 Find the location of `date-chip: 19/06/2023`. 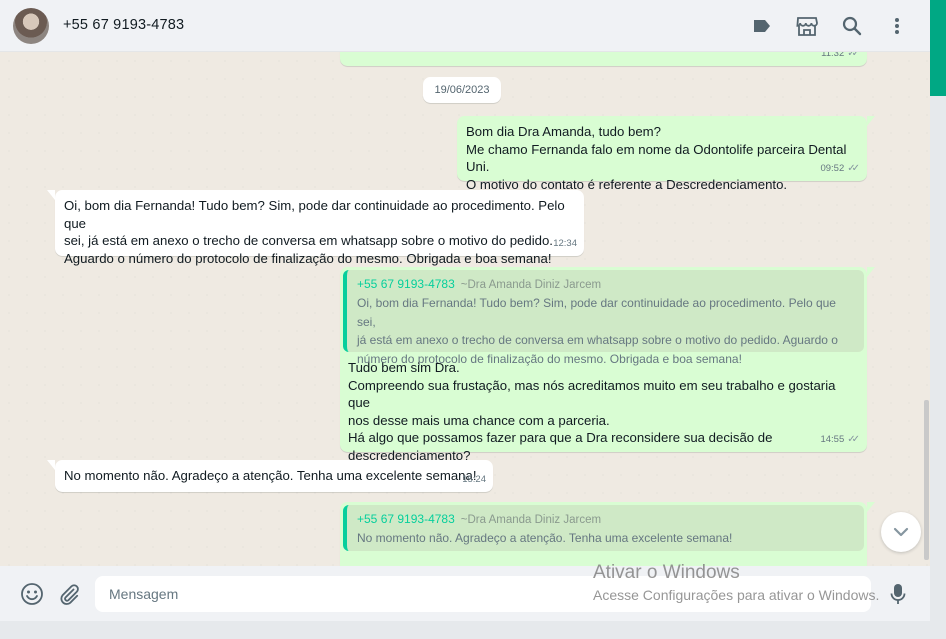

date-chip: 19/06/2023 is located at coordinates (462, 90).